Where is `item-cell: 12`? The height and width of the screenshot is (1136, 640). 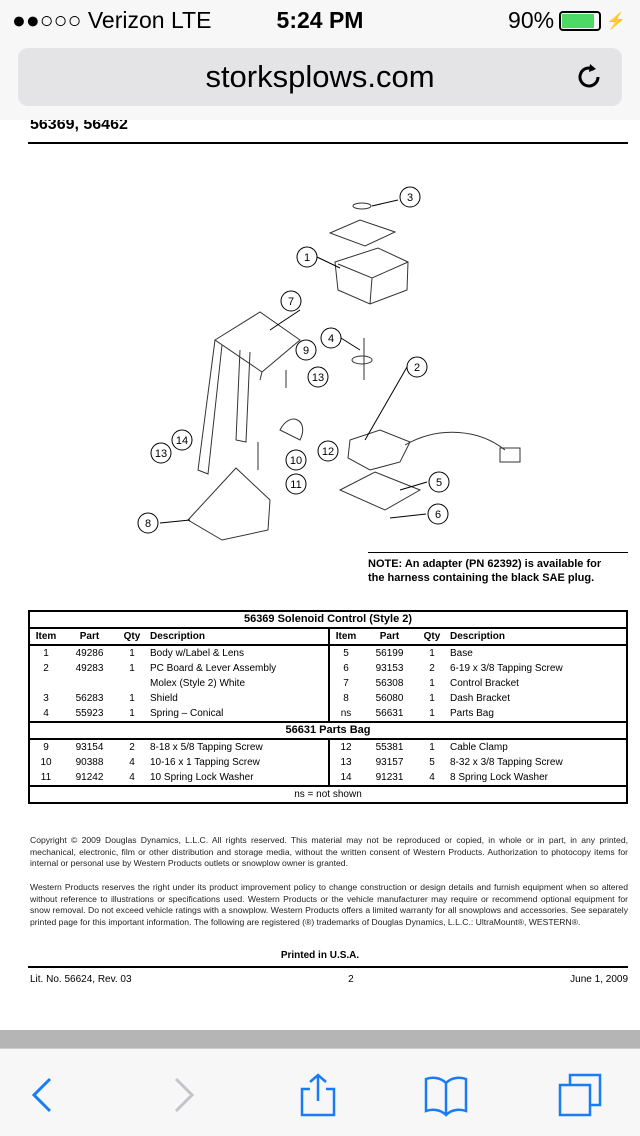 item-cell: 12 is located at coordinates (345, 747).